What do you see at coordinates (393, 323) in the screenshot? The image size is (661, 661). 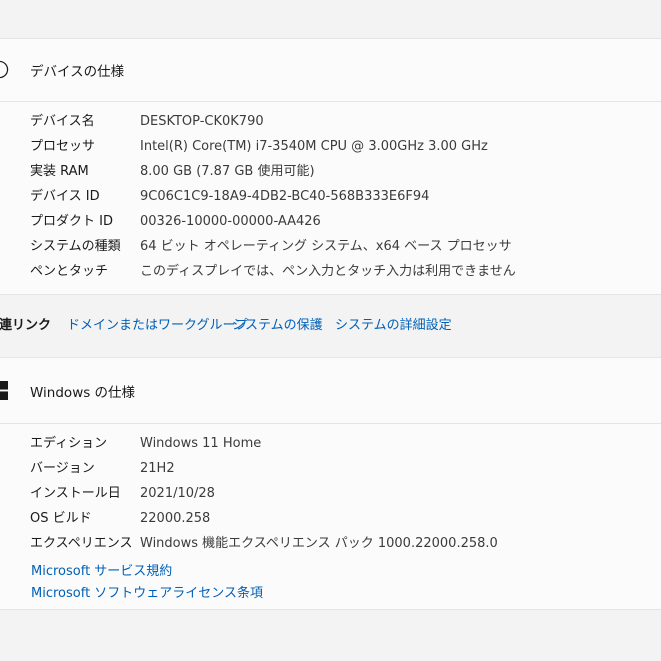 I see `advanced-system-settings-link: システムの詳細設定` at bounding box center [393, 323].